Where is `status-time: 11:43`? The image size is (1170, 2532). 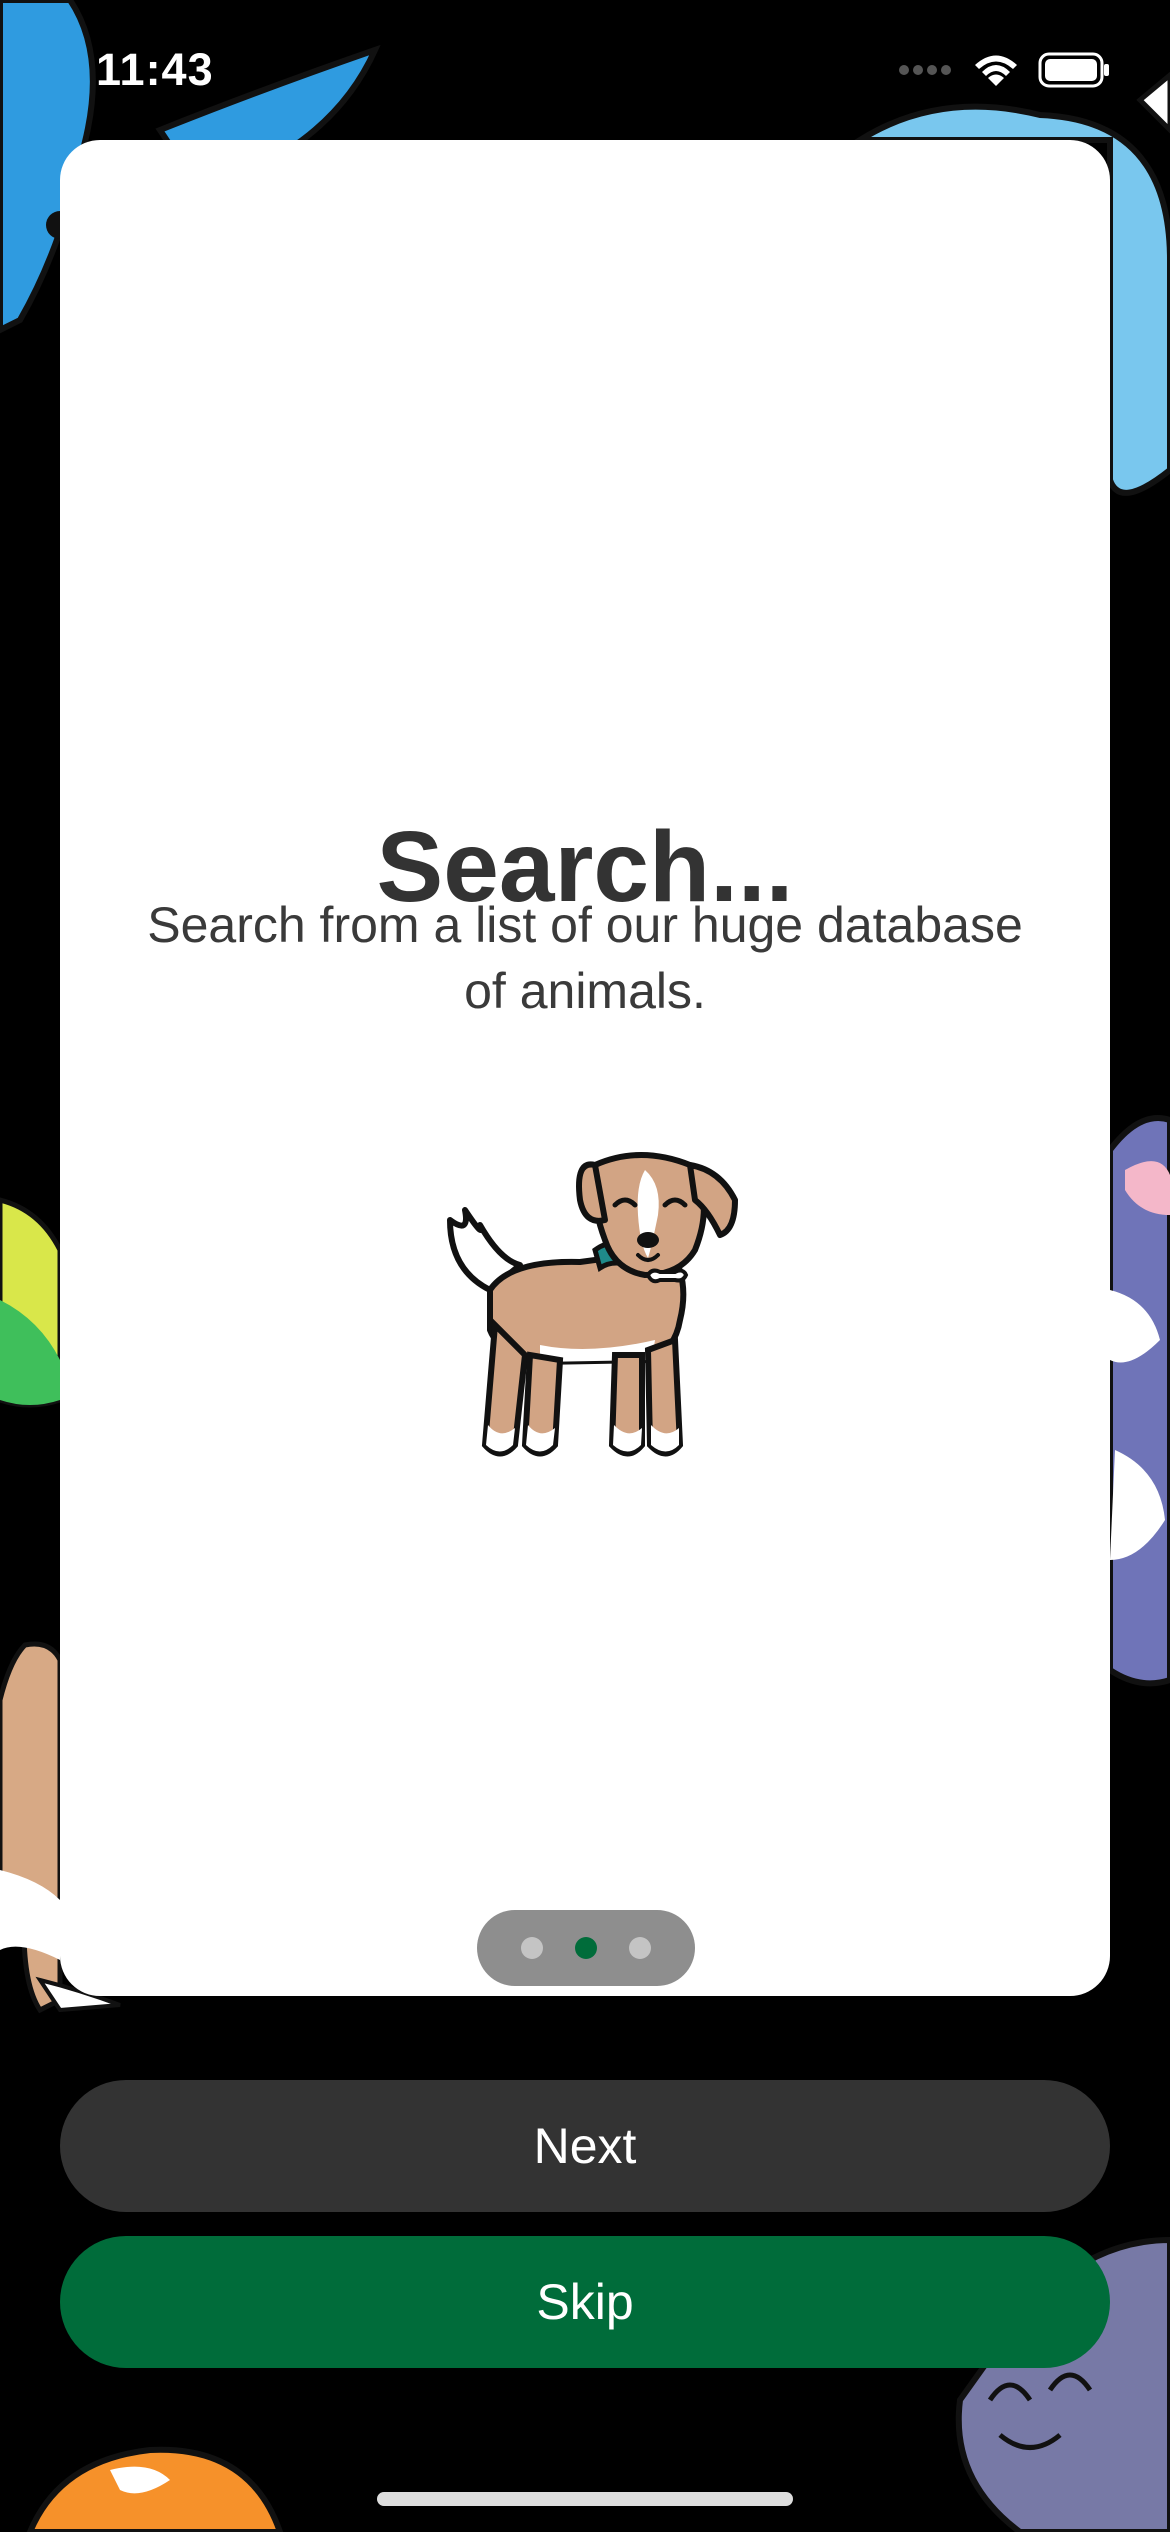
status-time: 11:43 is located at coordinates (155, 69).